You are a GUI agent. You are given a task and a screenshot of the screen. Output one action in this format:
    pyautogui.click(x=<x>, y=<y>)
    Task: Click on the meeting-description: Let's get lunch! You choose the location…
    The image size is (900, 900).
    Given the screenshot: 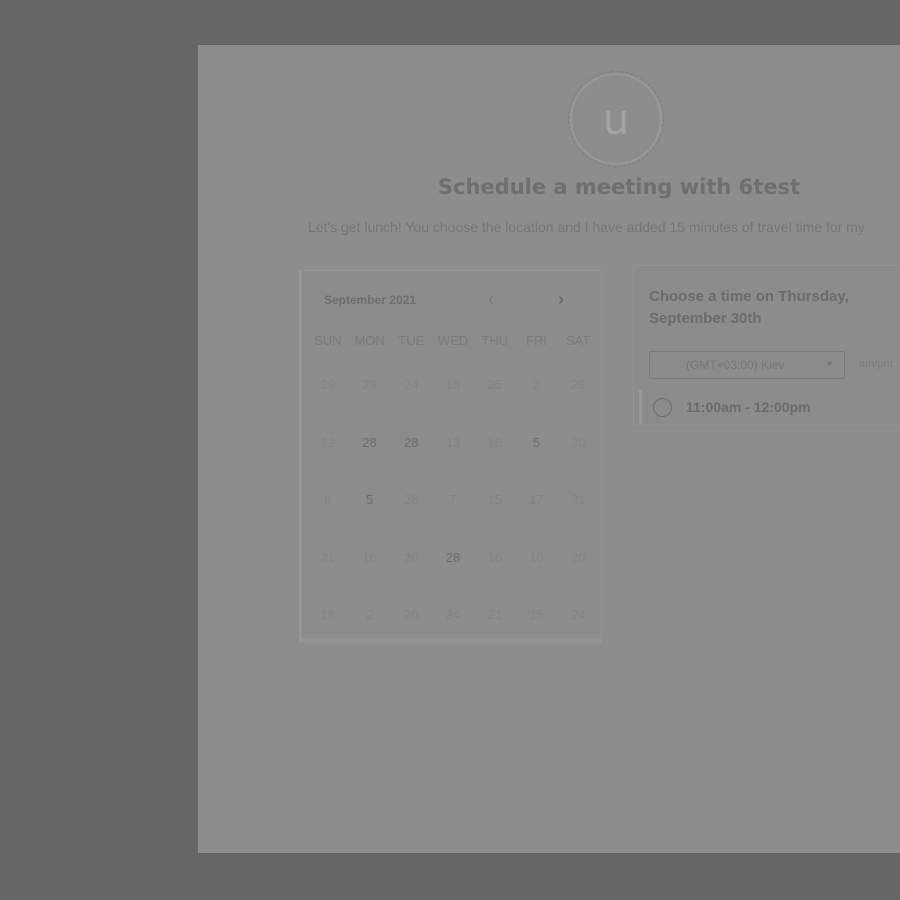 What is the action you would take?
    pyautogui.click(x=586, y=227)
    